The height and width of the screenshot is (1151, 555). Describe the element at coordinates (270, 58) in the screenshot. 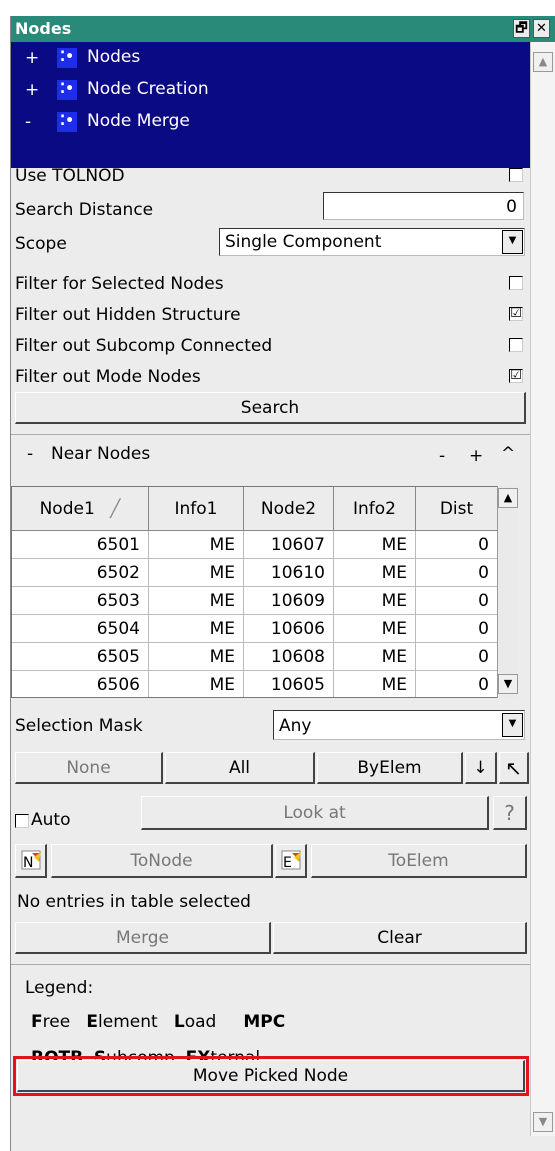

I see `tree-item-nodes: + ⁚• Nodes` at that location.